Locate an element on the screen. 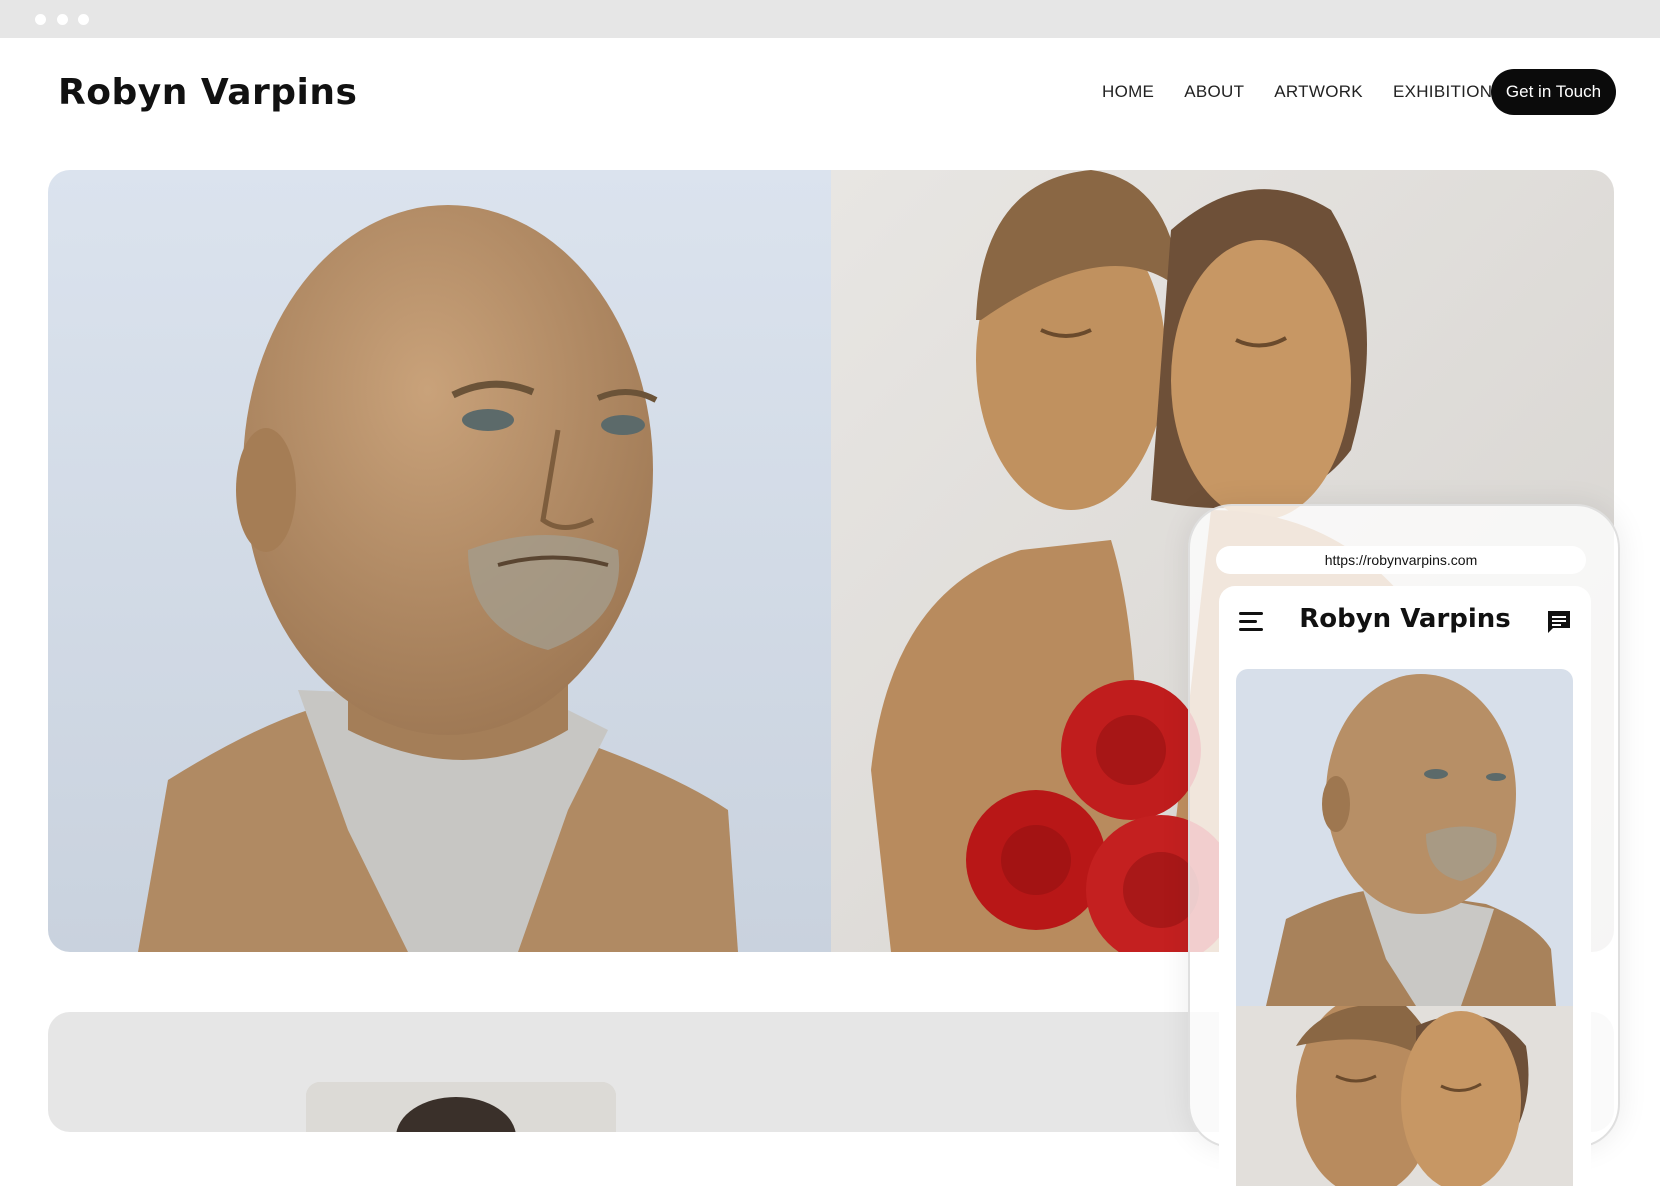 This screenshot has height=1186, width=1660. mobile-preview: https://robynvarpins.com Robyn Varpins is located at coordinates (1404, 845).